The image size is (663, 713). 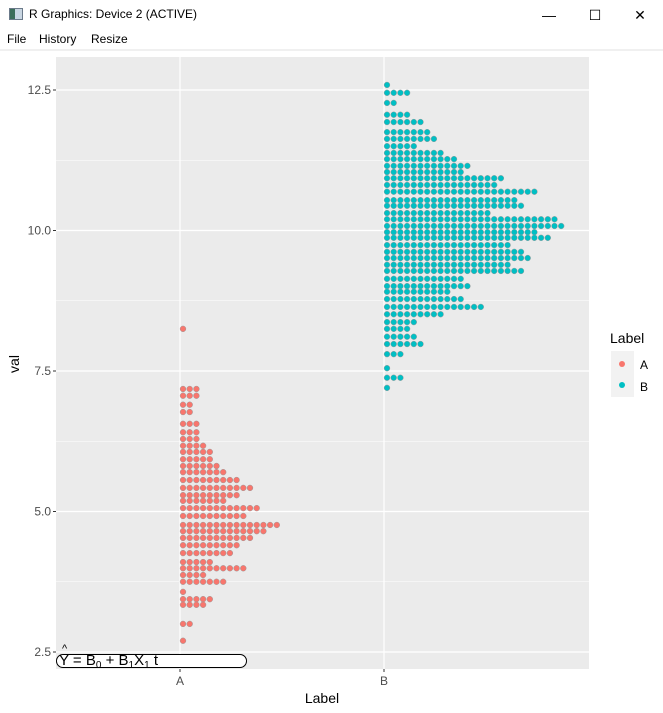 I want to click on legend-title: Label, so click(x=627, y=338).